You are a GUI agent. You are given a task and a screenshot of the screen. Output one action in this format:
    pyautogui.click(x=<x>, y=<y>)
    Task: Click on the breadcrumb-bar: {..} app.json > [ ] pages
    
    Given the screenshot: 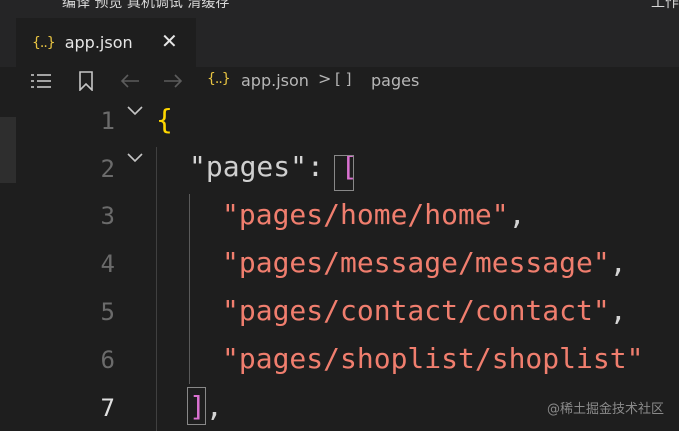 What is the action you would take?
    pyautogui.click(x=339, y=82)
    